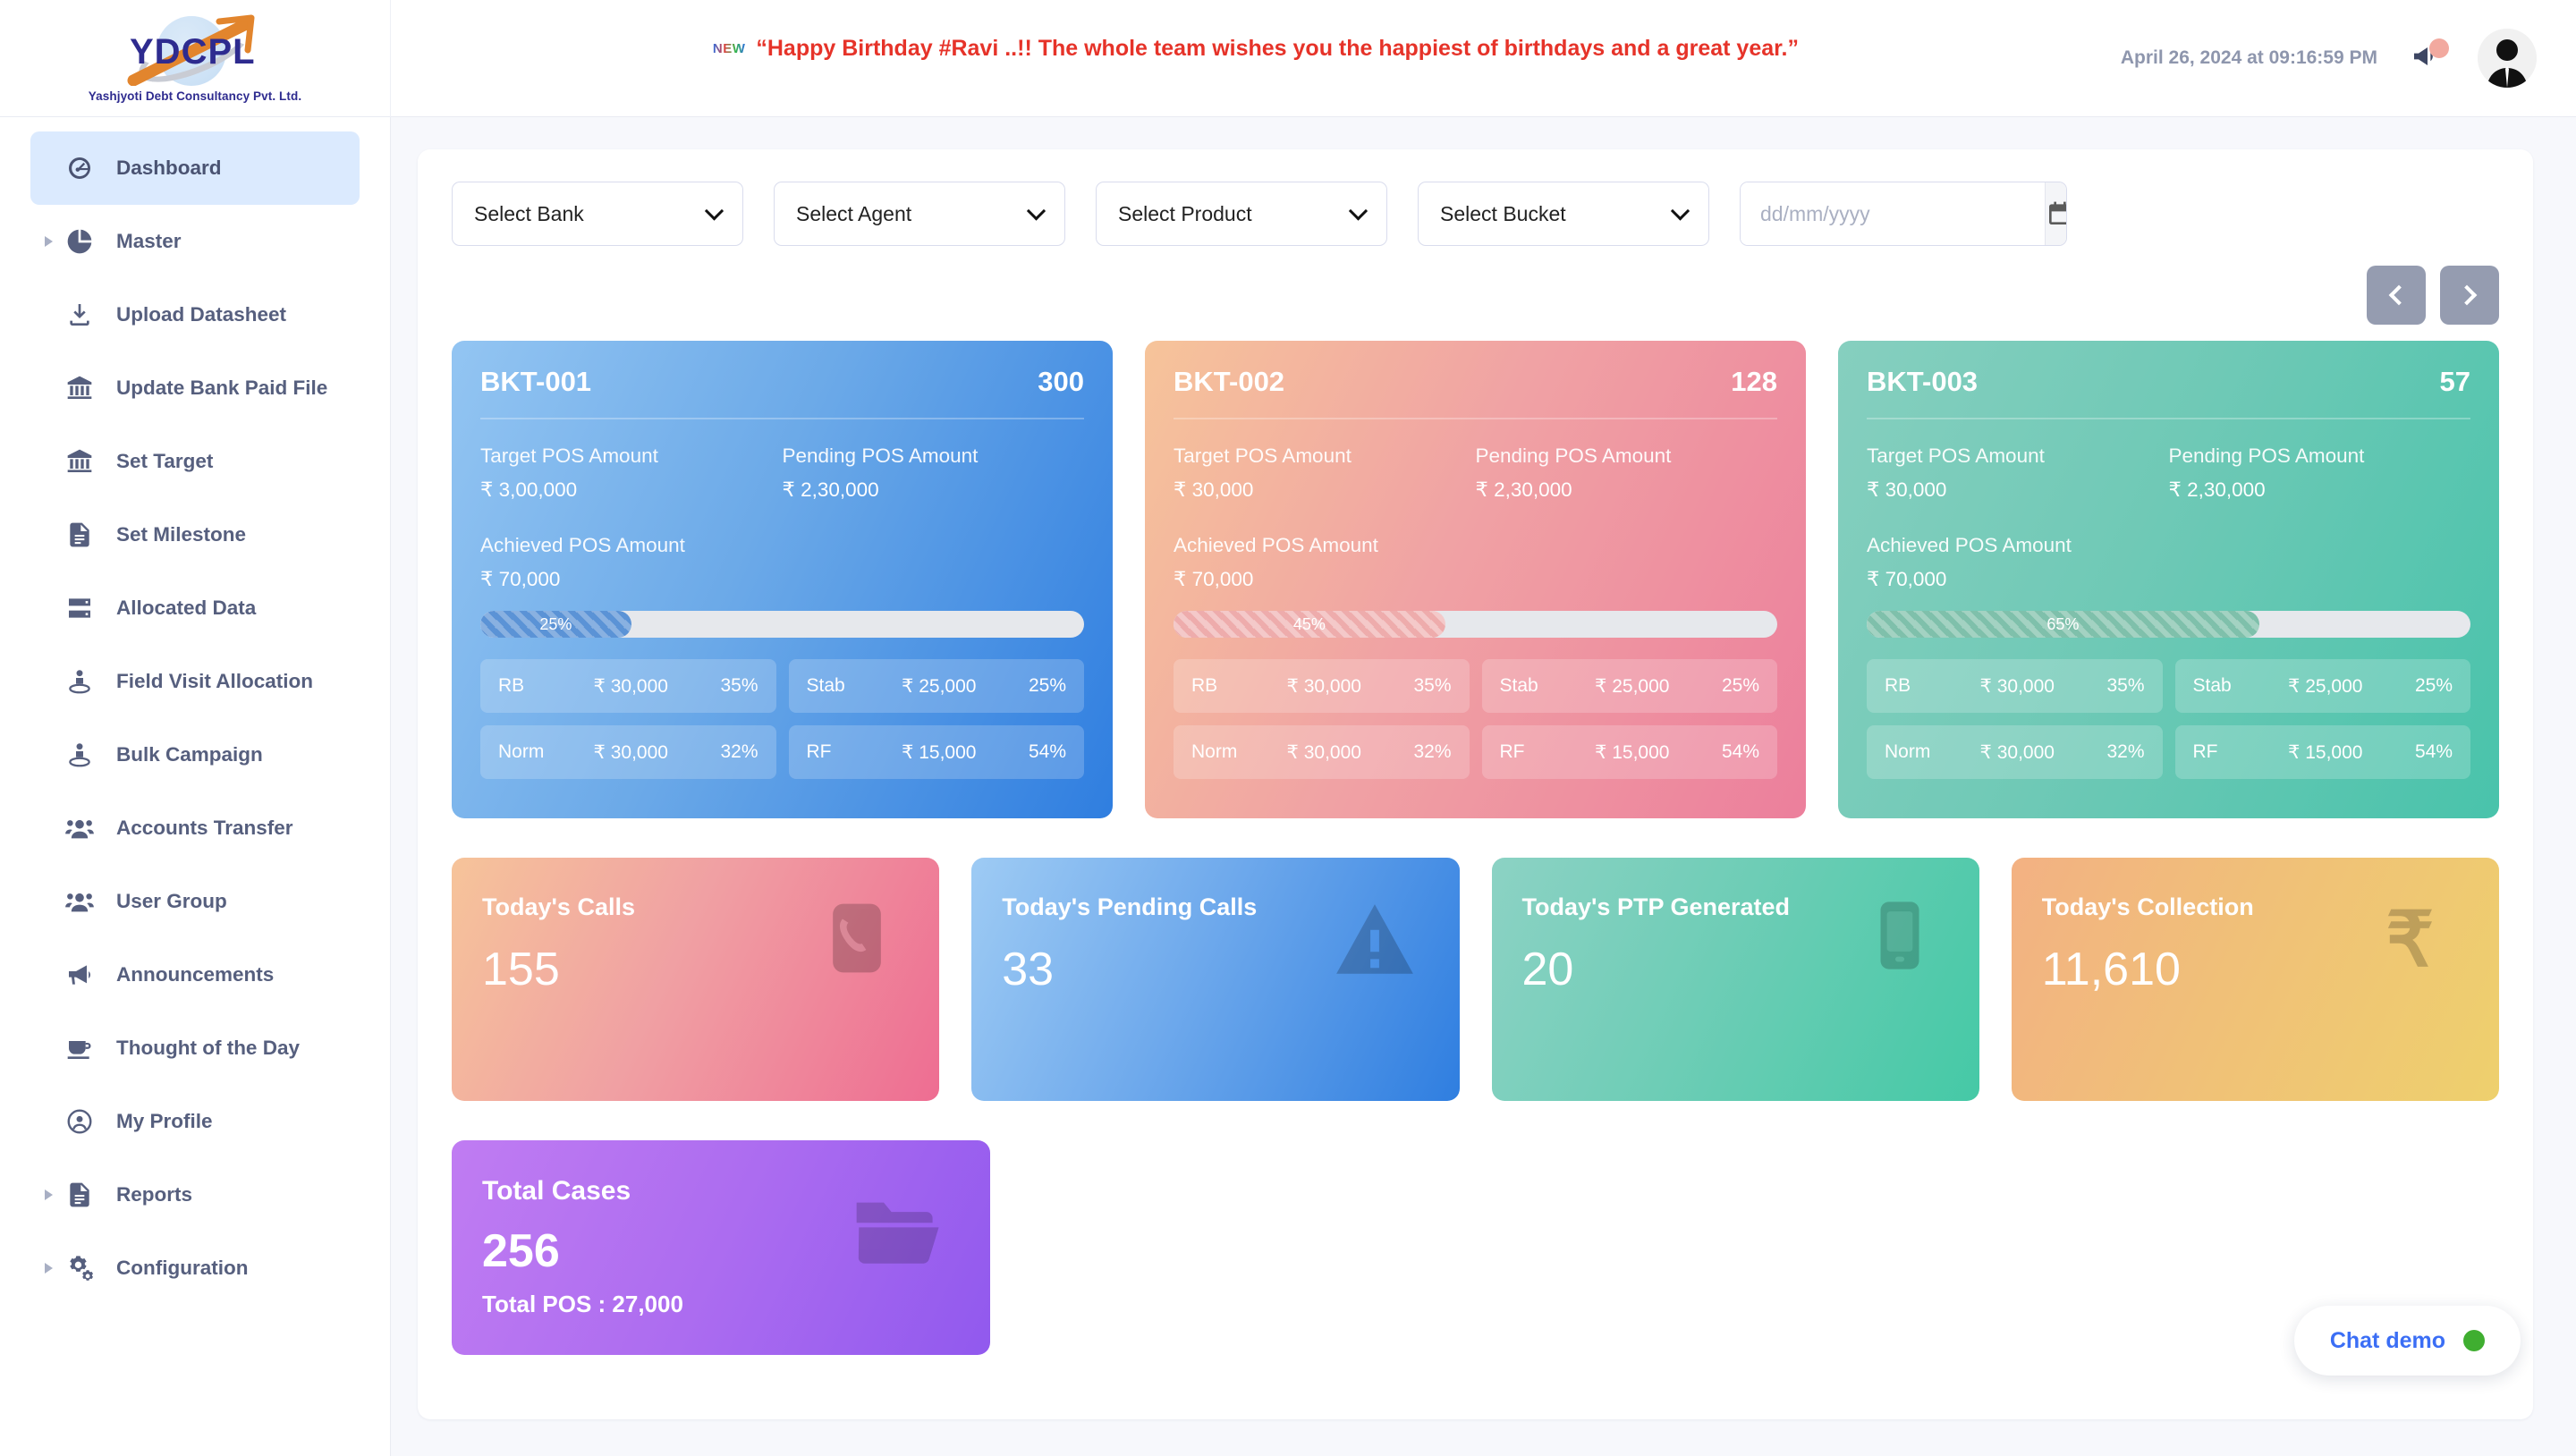  I want to click on date-input, so click(1893, 213).